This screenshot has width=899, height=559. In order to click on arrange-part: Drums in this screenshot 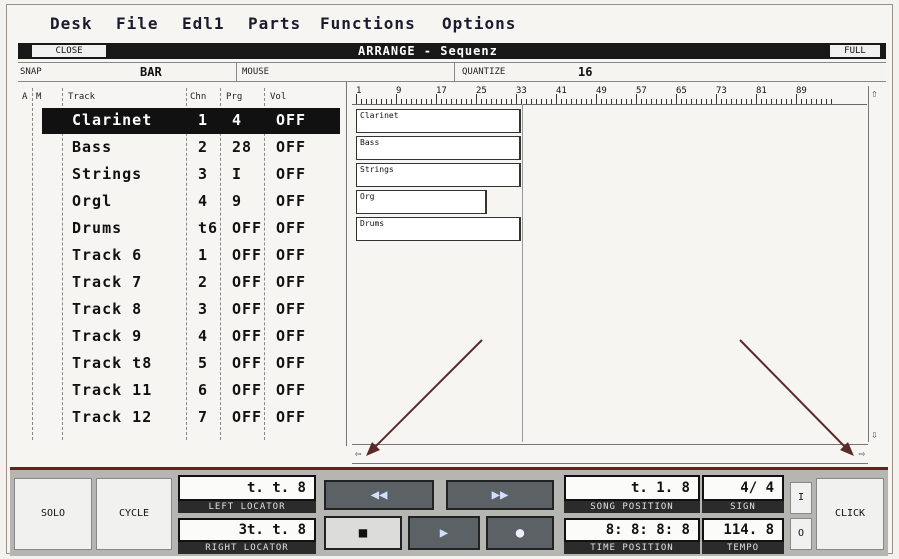, I will do `click(438, 229)`.